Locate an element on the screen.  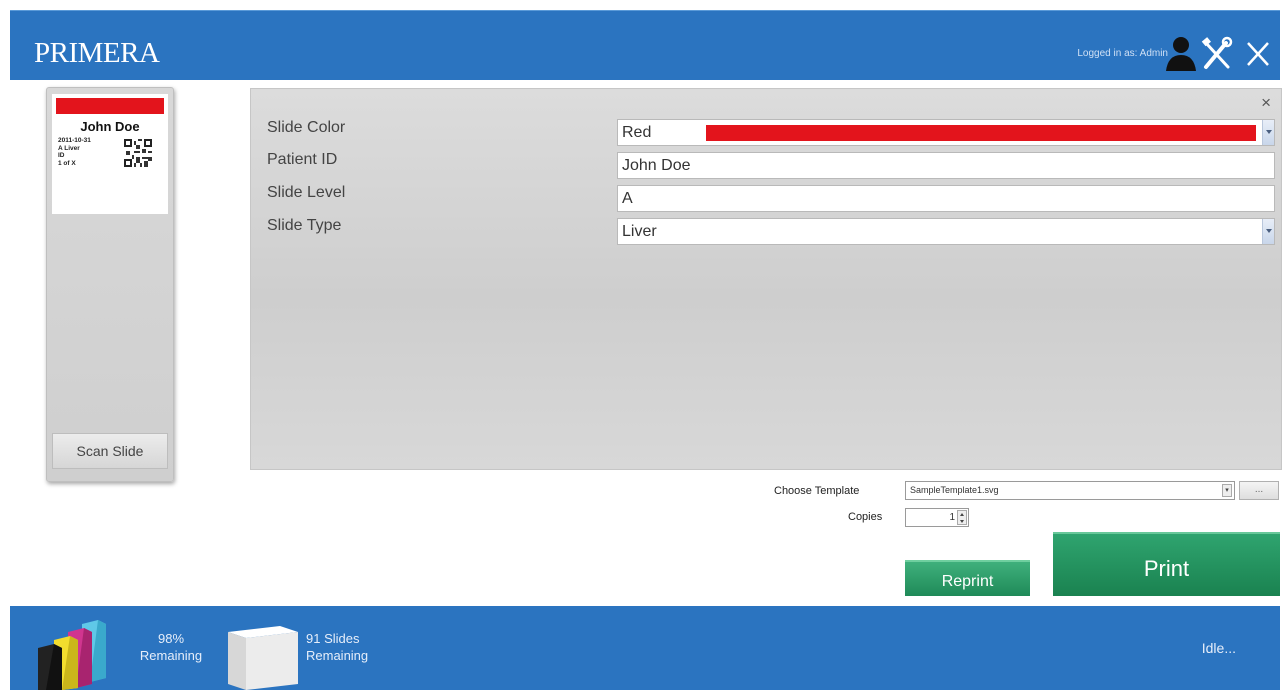
slide-info-line: A Liver is located at coordinates (69, 148).